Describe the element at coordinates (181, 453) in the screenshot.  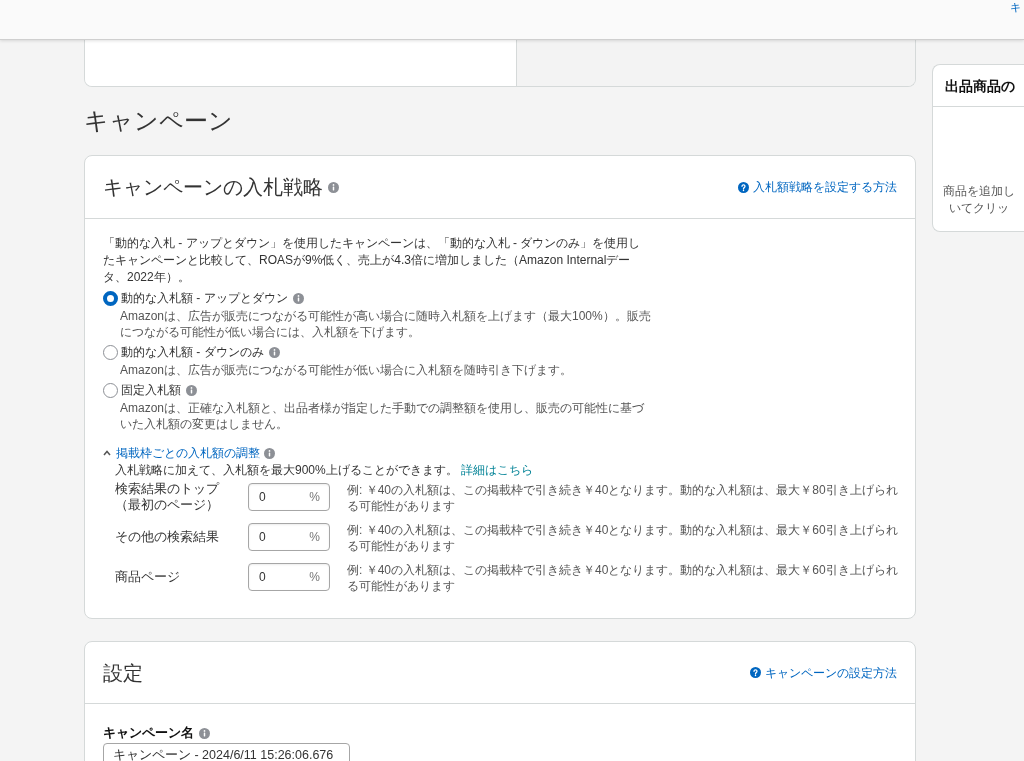
I see `expand-toggle: 掲載枠ごとの入札額の調整` at that location.